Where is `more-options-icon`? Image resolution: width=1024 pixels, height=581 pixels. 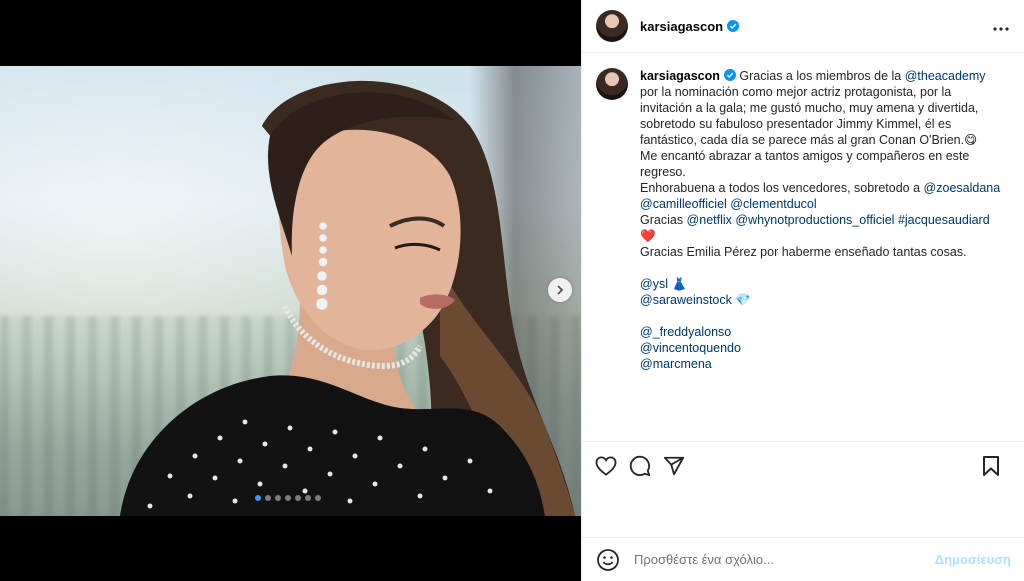 more-options-icon is located at coordinates (1001, 27).